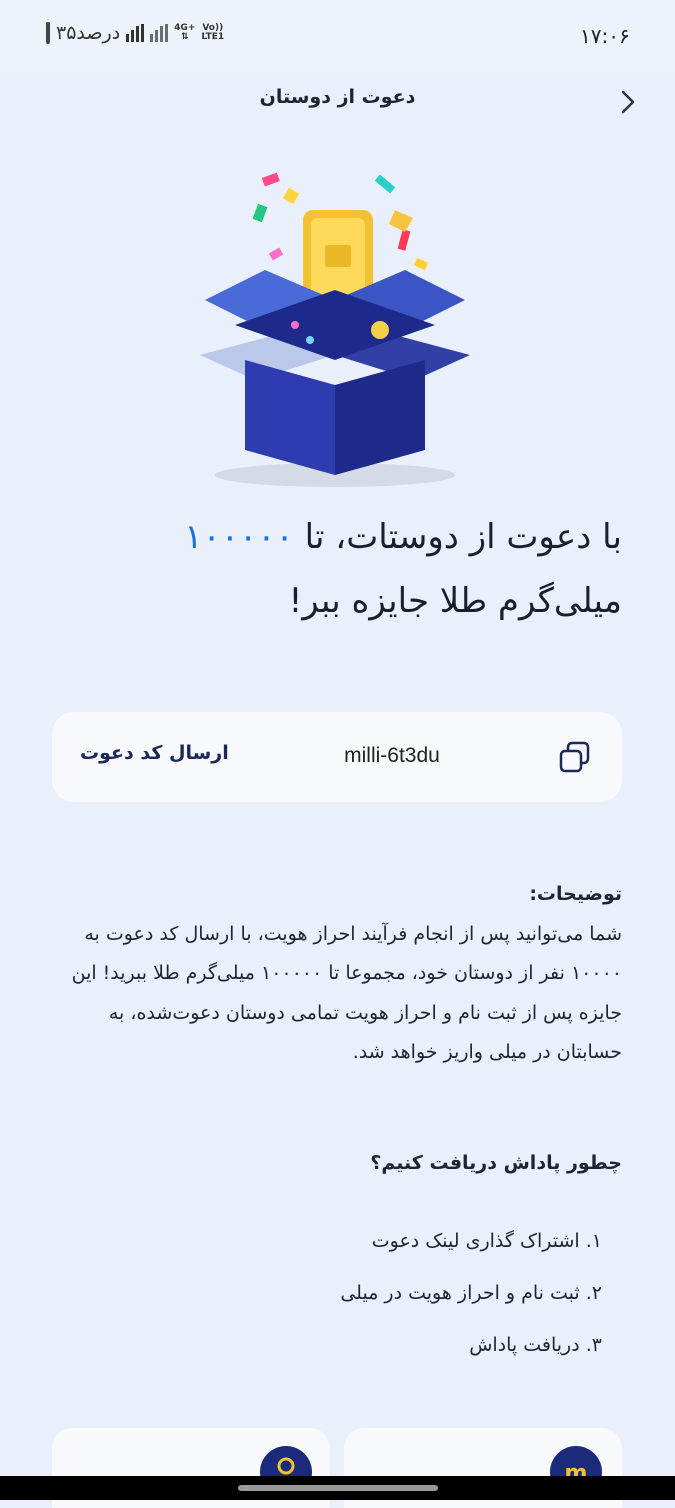 This screenshot has height=1508, width=675. What do you see at coordinates (88, 33) in the screenshot?
I see `battery-text: ۳۵درصد` at bounding box center [88, 33].